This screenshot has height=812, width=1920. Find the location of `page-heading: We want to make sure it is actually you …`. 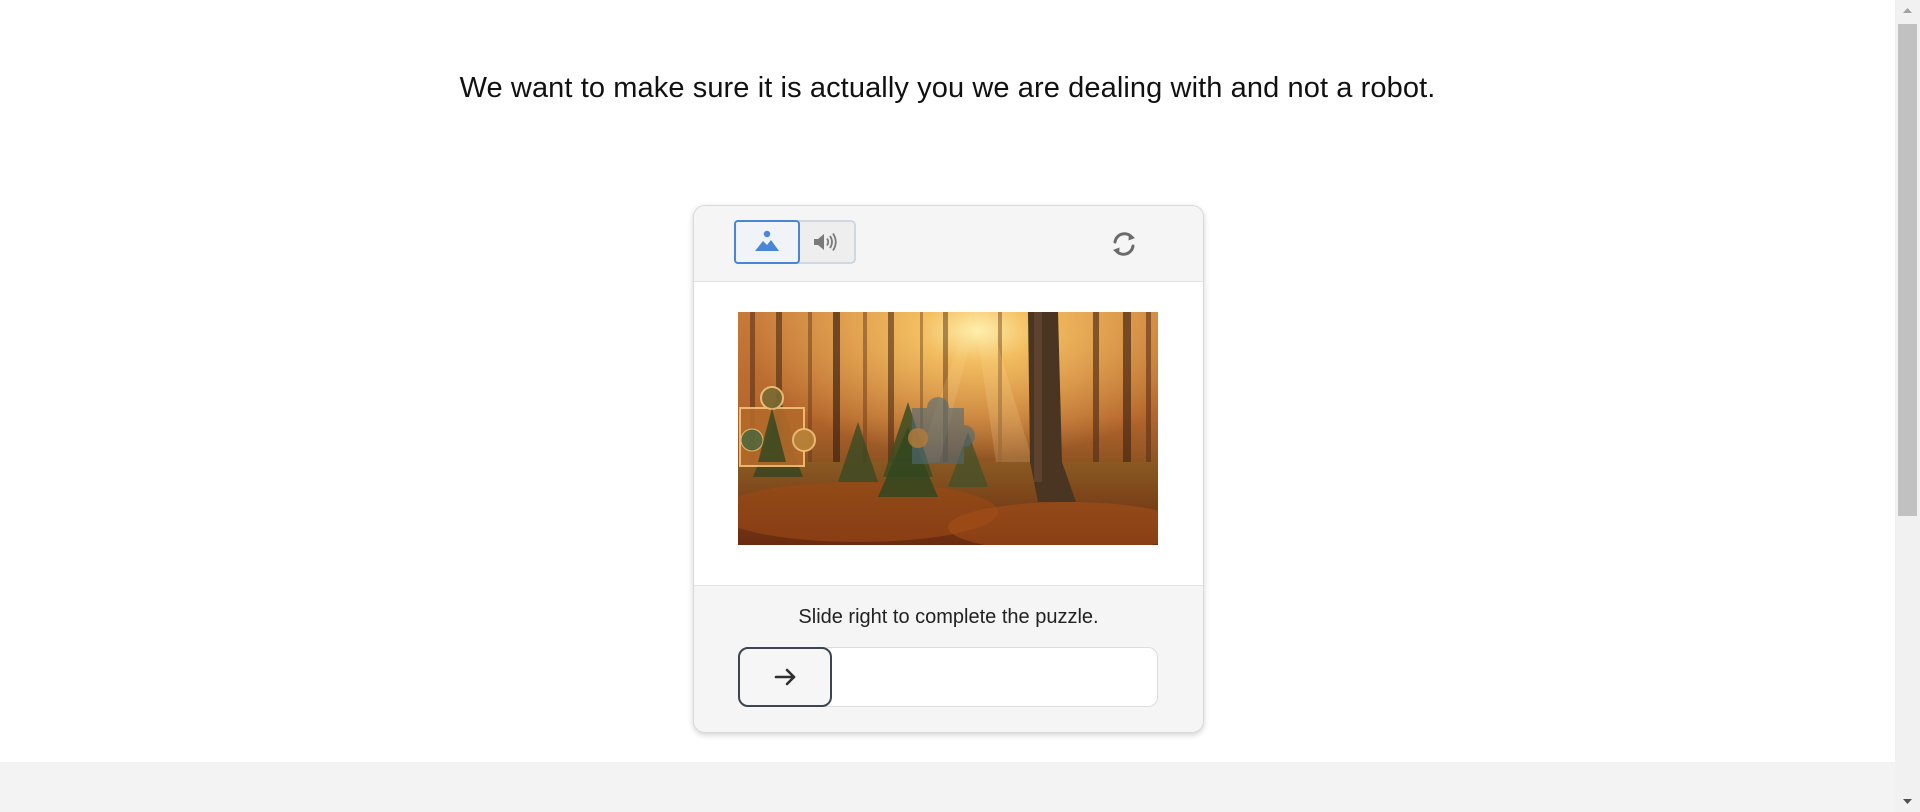

page-heading: We want to make sure it is actually you … is located at coordinates (947, 88).